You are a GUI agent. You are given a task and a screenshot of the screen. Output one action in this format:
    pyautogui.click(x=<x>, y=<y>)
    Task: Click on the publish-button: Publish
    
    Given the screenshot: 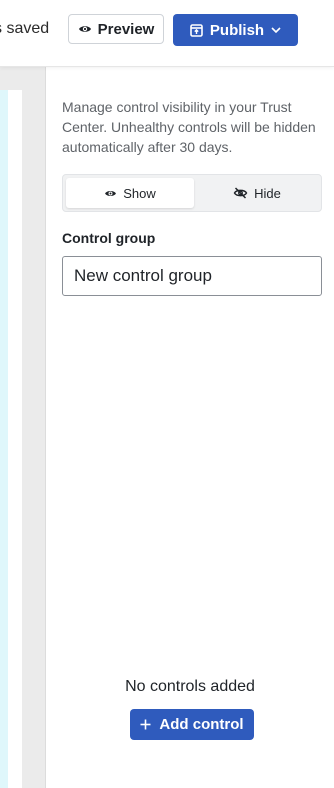 What is the action you would take?
    pyautogui.click(x=235, y=30)
    